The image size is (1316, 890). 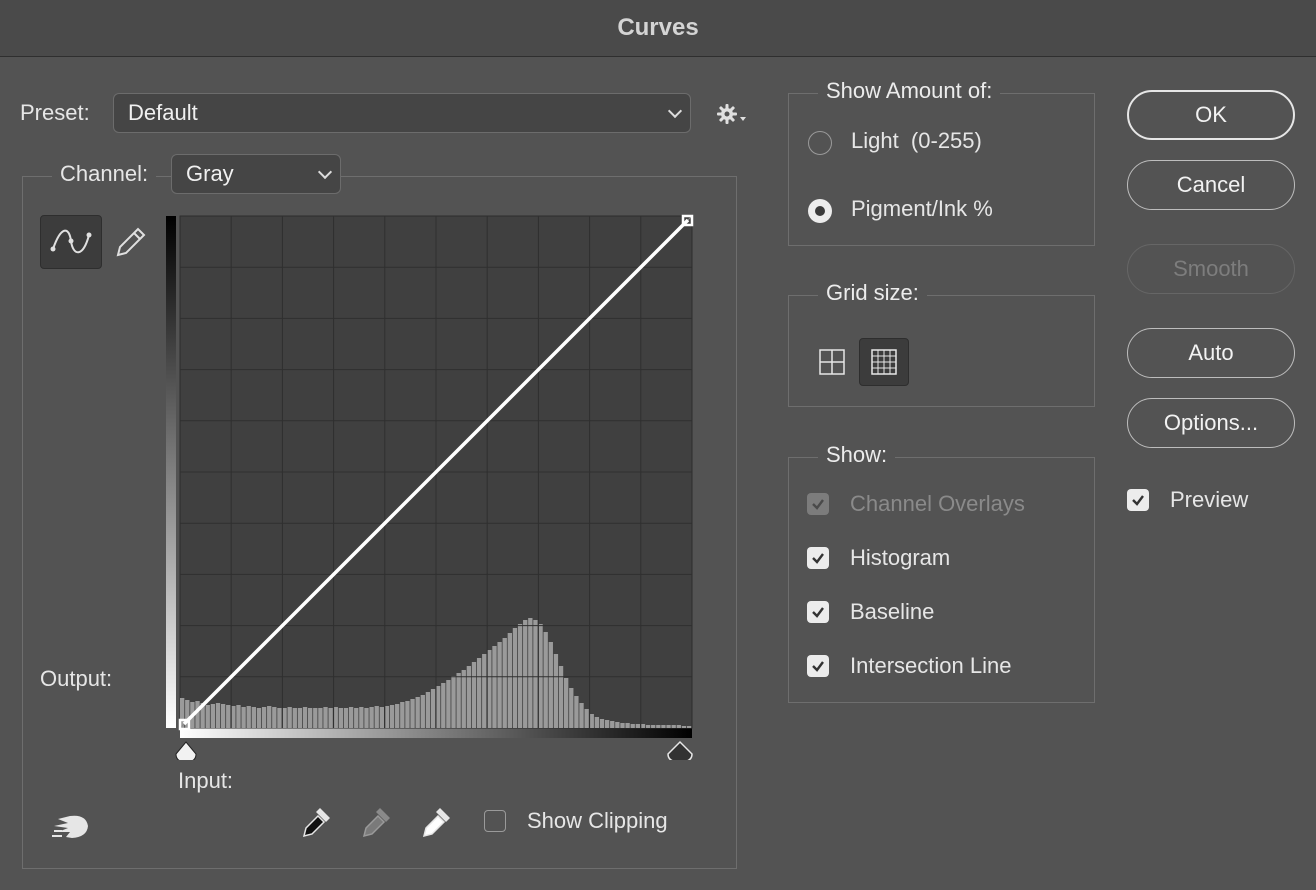 I want to click on show-clipping-label: Show Clipping, so click(x=597, y=820).